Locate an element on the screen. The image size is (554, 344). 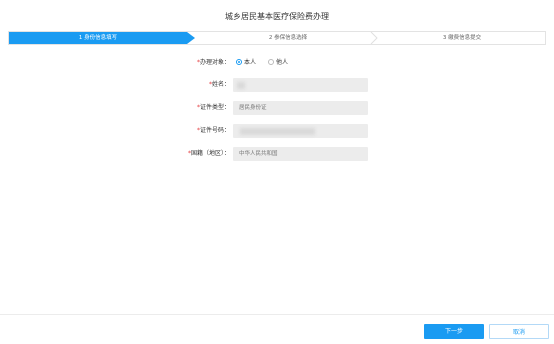
page-title: 城乡居民基本医疗保险费办理 is located at coordinates (277, 16).